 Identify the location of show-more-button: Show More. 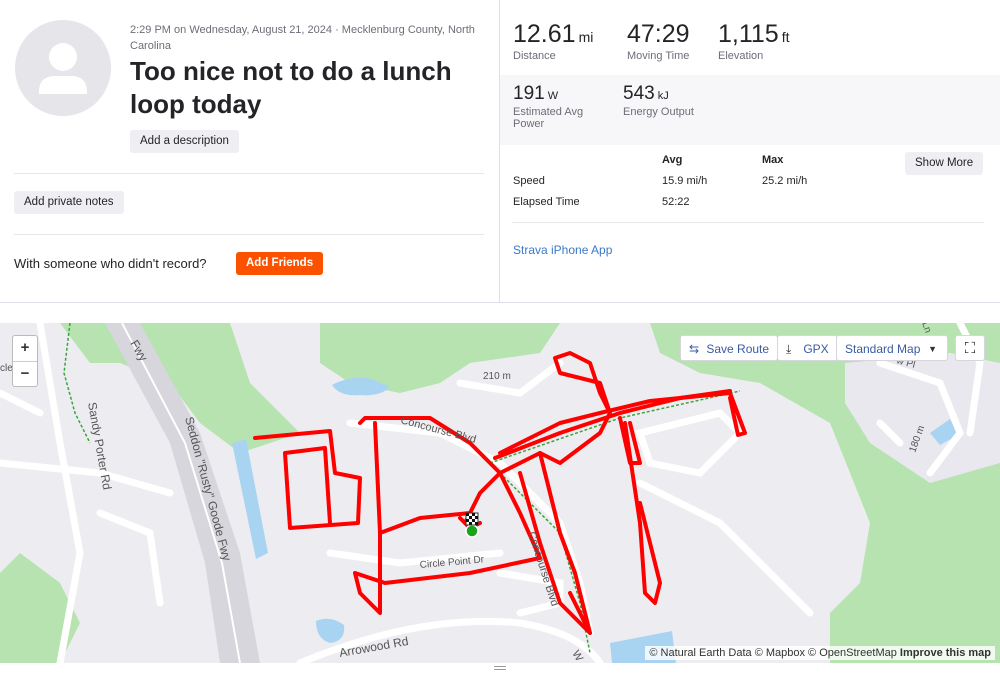
(944, 163).